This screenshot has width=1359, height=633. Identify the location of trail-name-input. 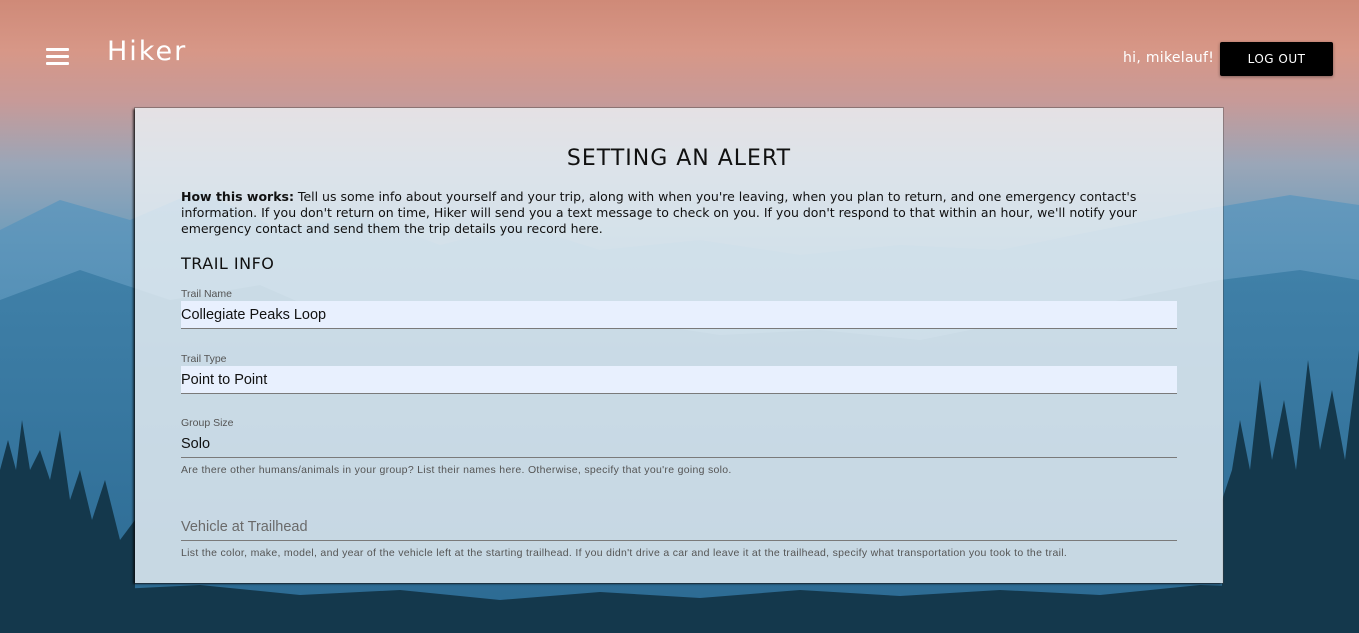
(679, 315).